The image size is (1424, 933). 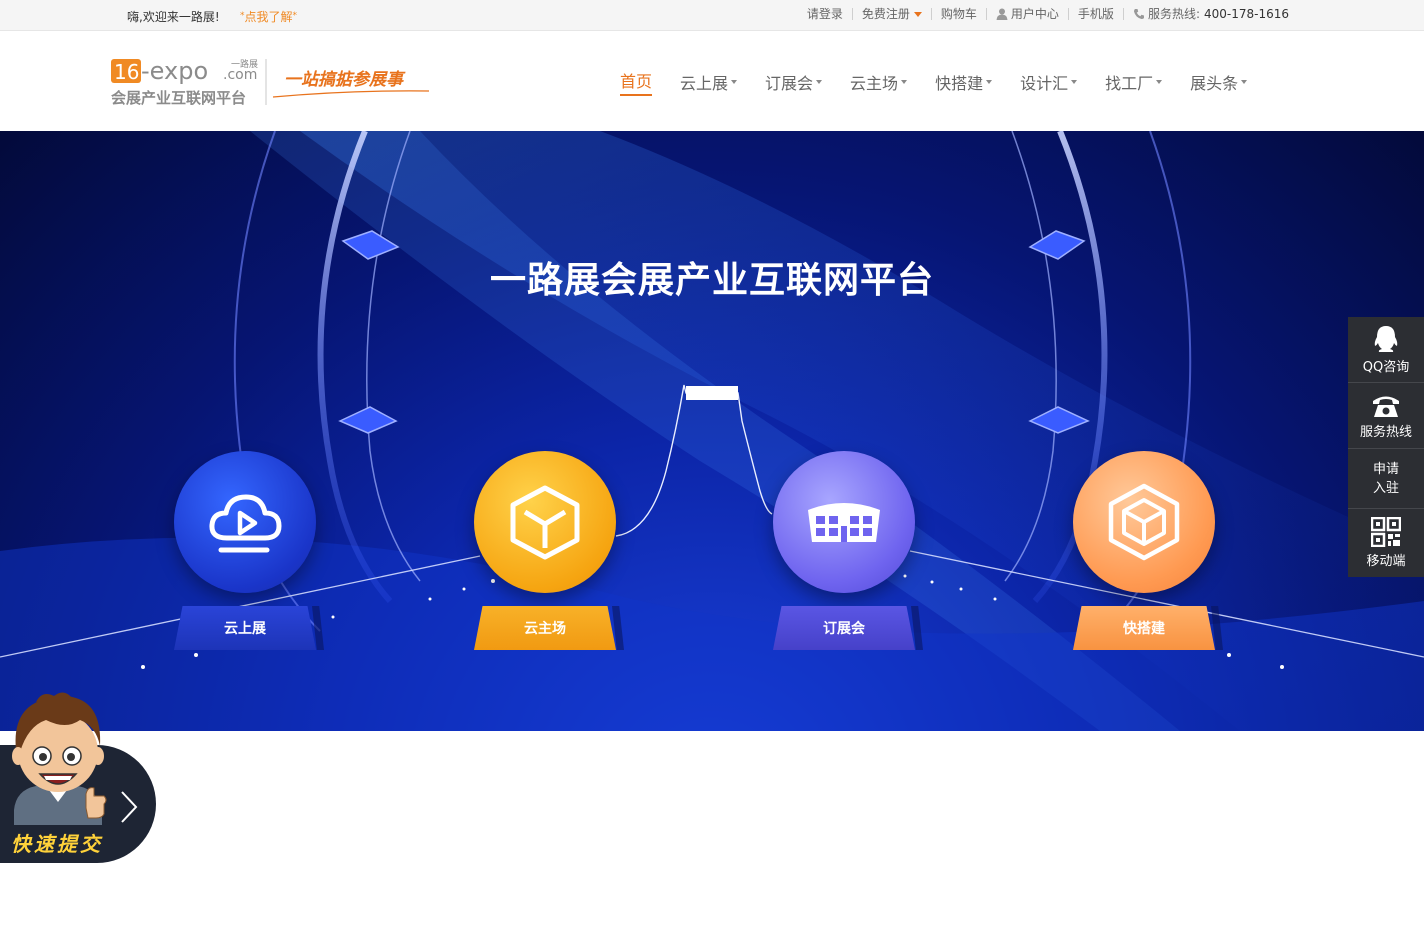 What do you see at coordinates (825, 14) in the screenshot?
I see `login-link: 请登录` at bounding box center [825, 14].